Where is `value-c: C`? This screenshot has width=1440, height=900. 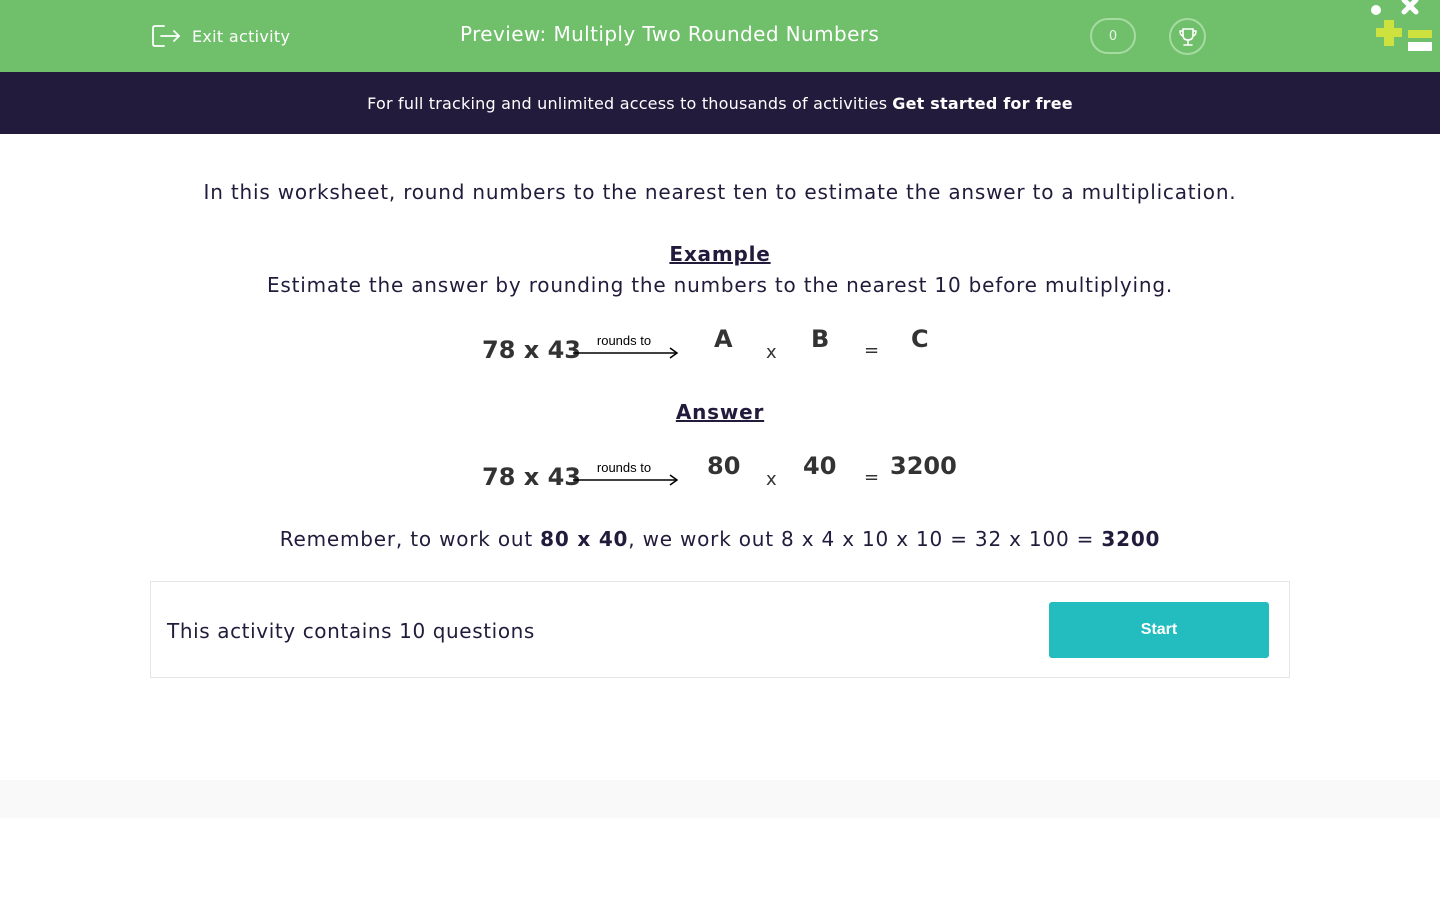 value-c: C is located at coordinates (920, 339).